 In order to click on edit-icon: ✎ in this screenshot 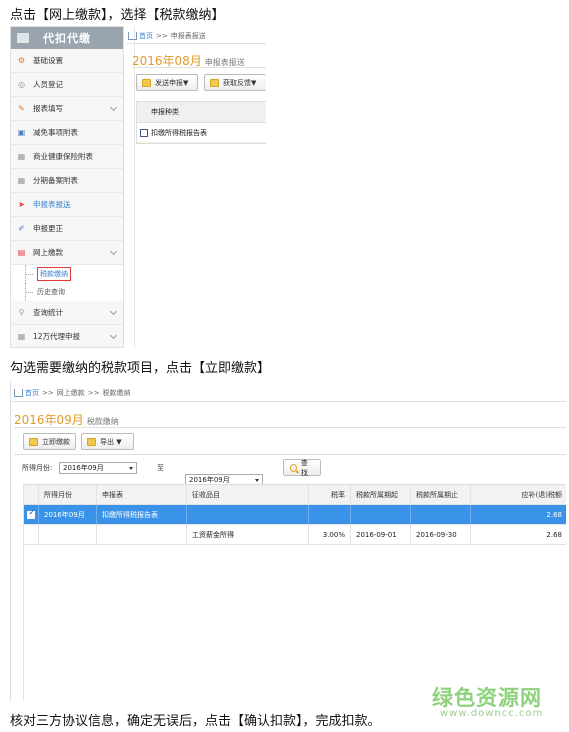, I will do `click(21, 108)`.